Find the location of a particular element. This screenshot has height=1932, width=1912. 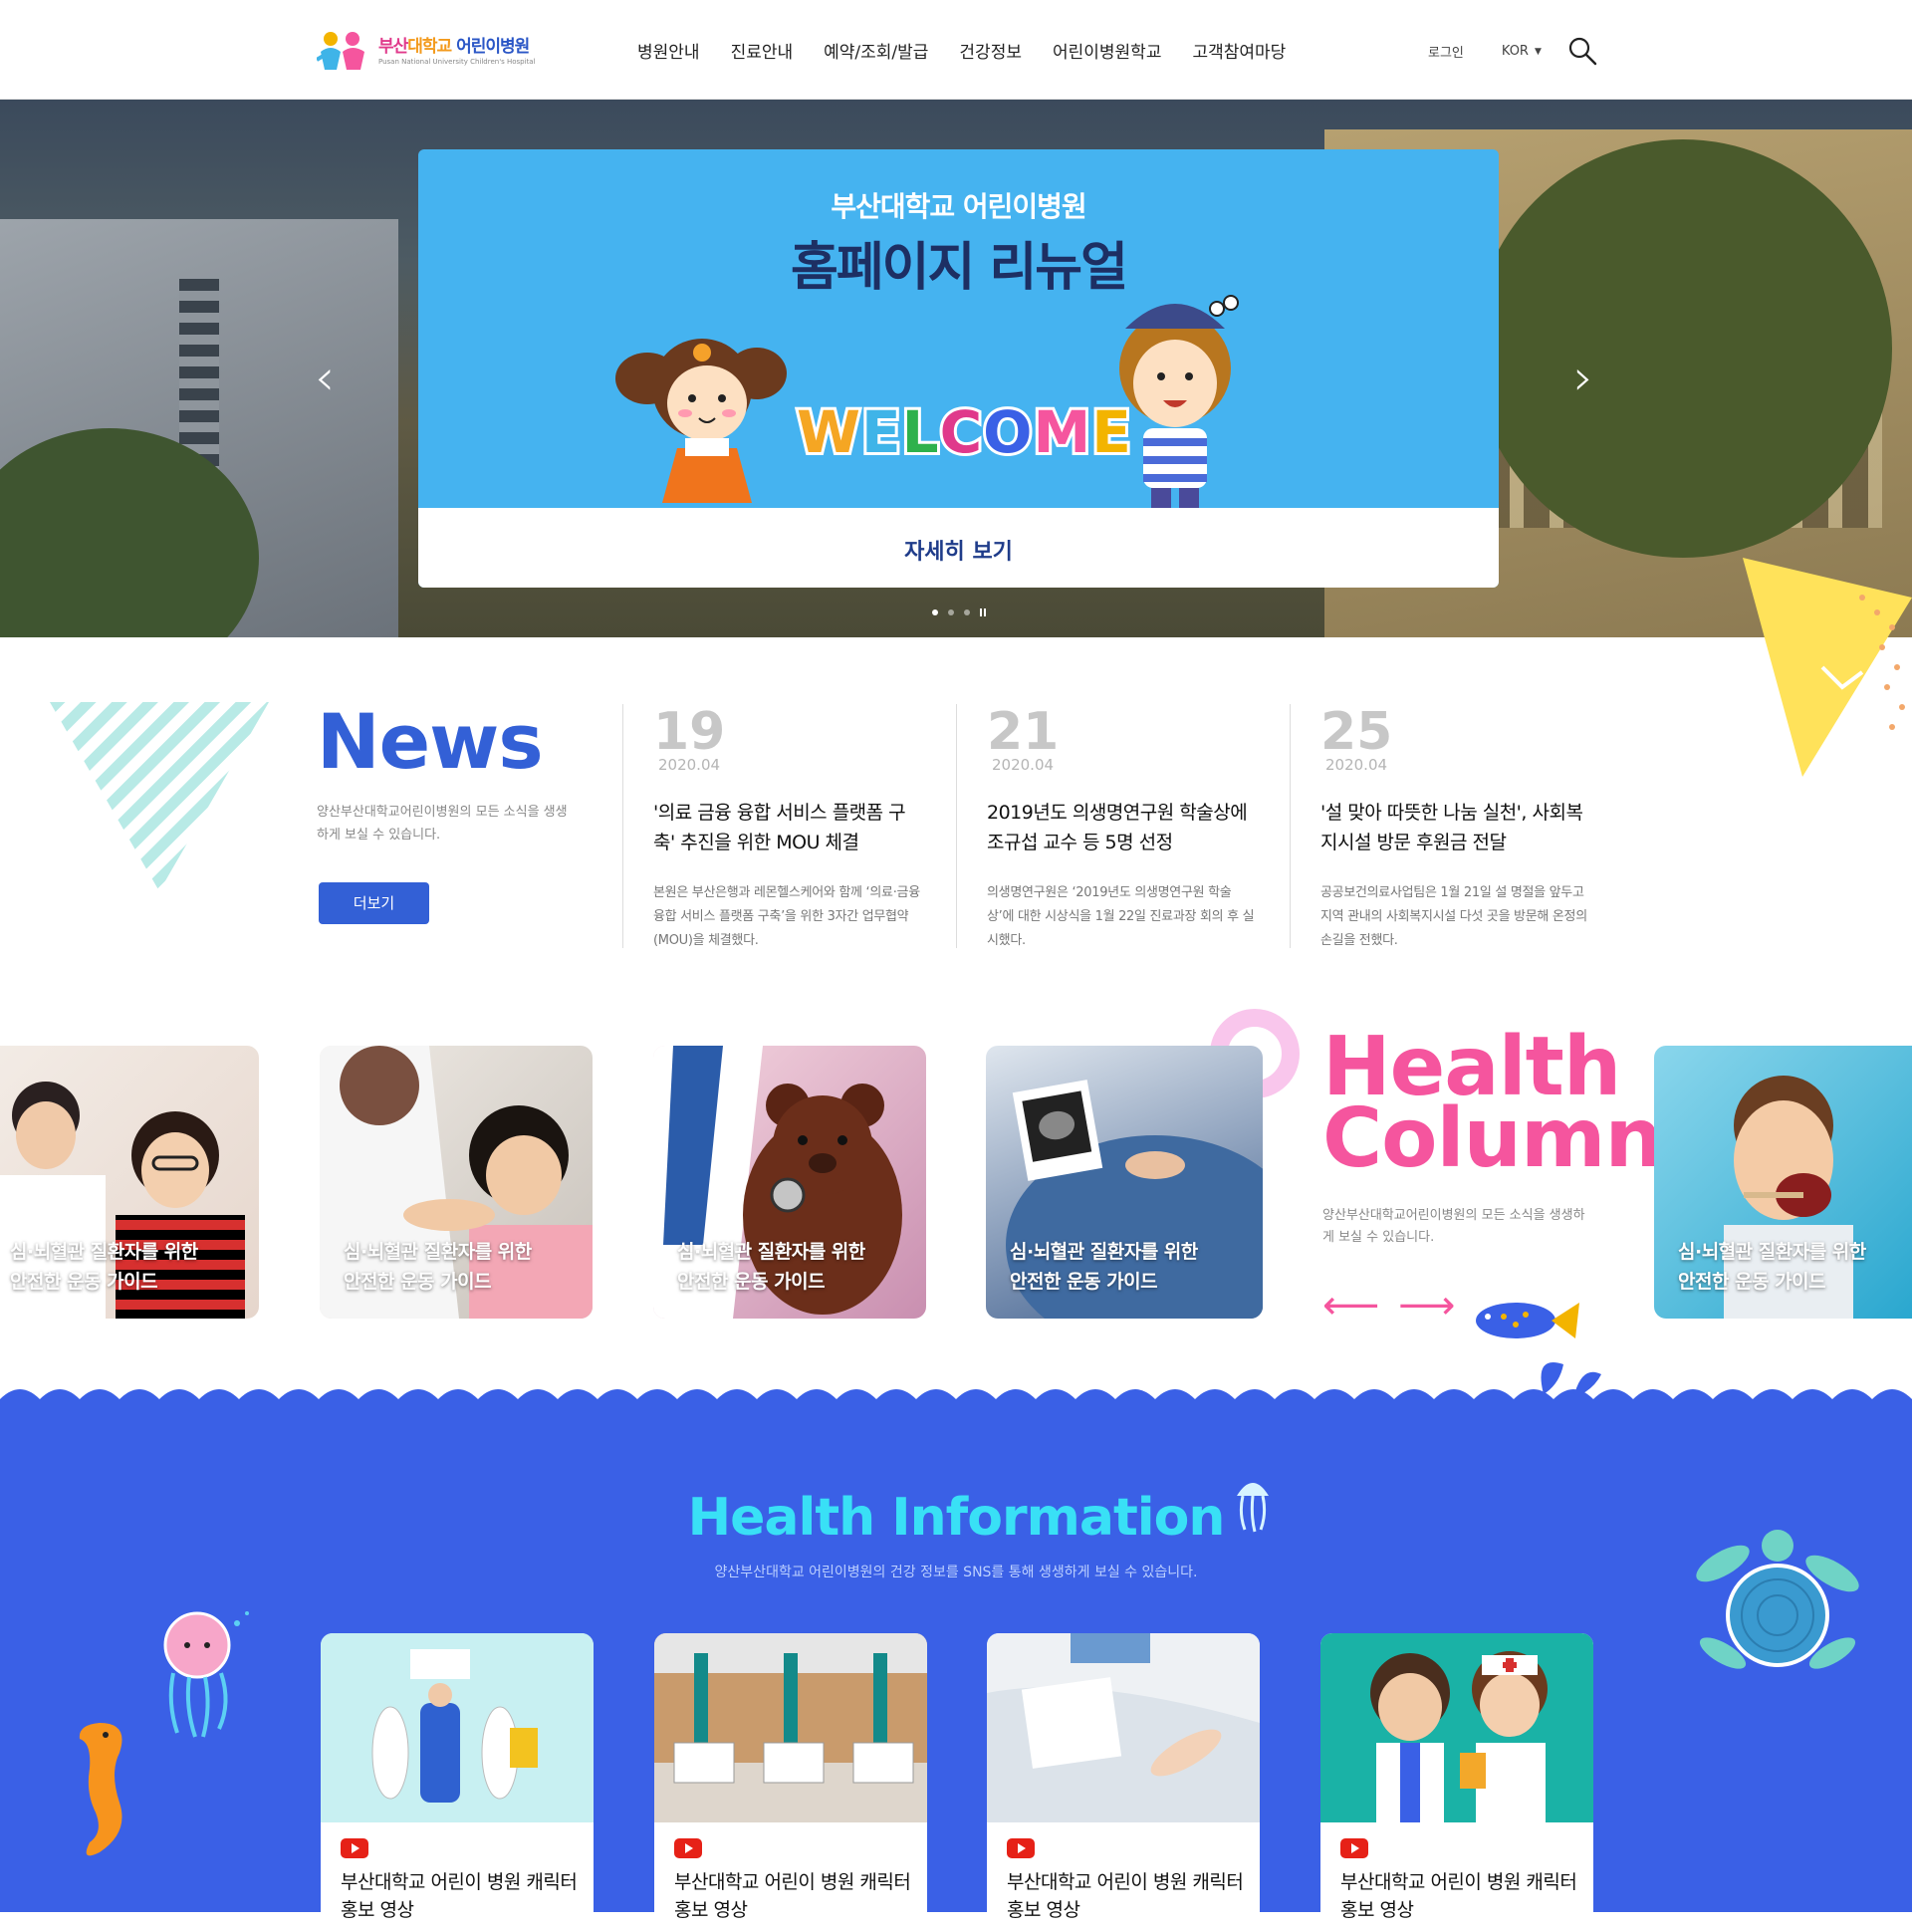

welcome-letter: M is located at coordinates (1061, 432).